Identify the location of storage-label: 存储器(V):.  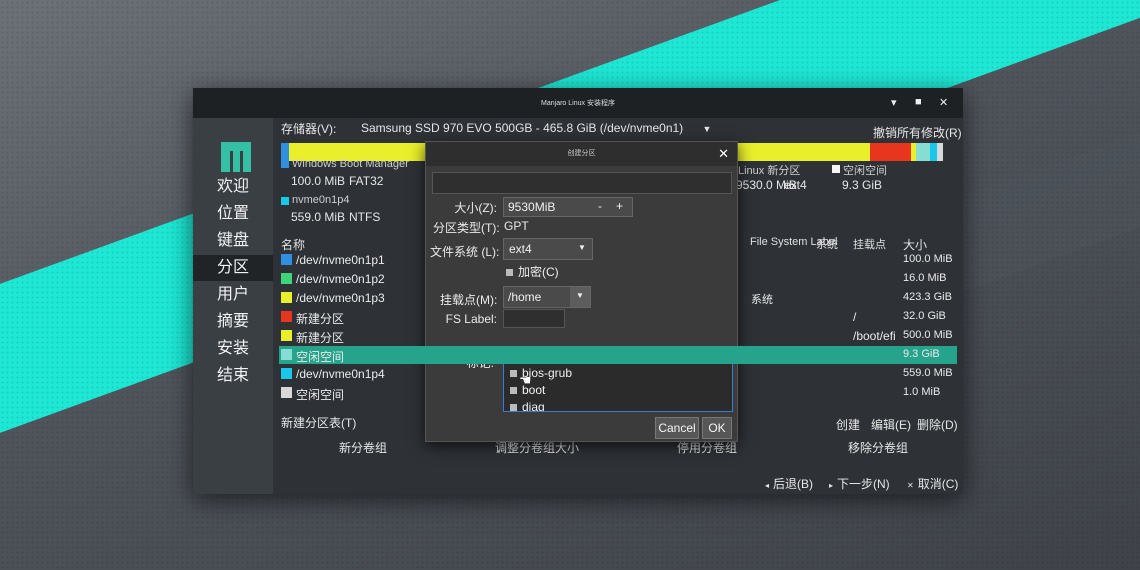
(309, 129).